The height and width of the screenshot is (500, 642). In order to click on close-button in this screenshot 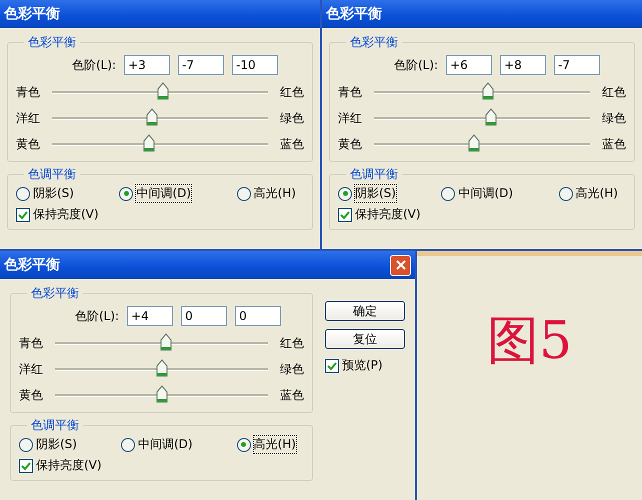, I will do `click(400, 265)`.